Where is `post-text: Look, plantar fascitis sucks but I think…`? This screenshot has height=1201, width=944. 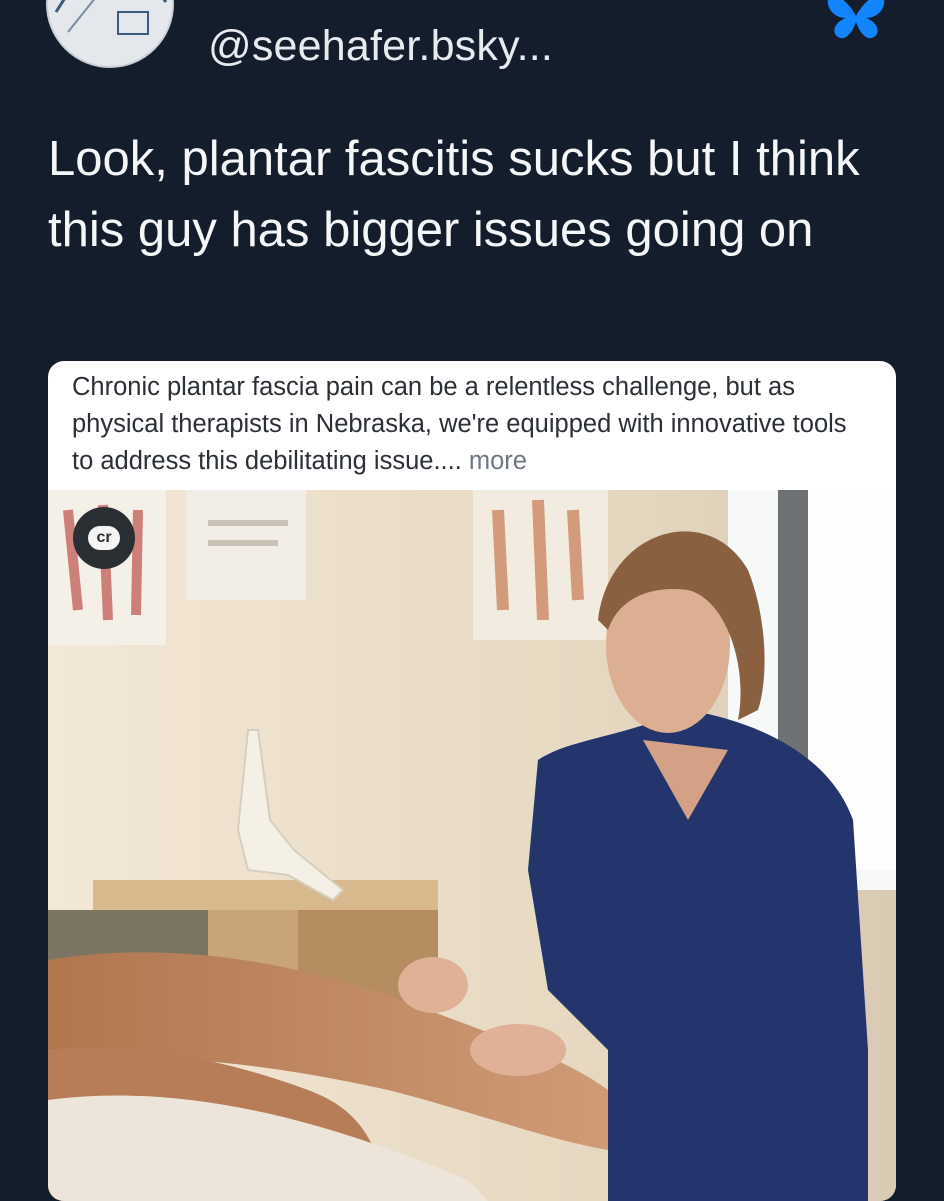 post-text: Look, plantar fascitis sucks but I think… is located at coordinates (454, 194).